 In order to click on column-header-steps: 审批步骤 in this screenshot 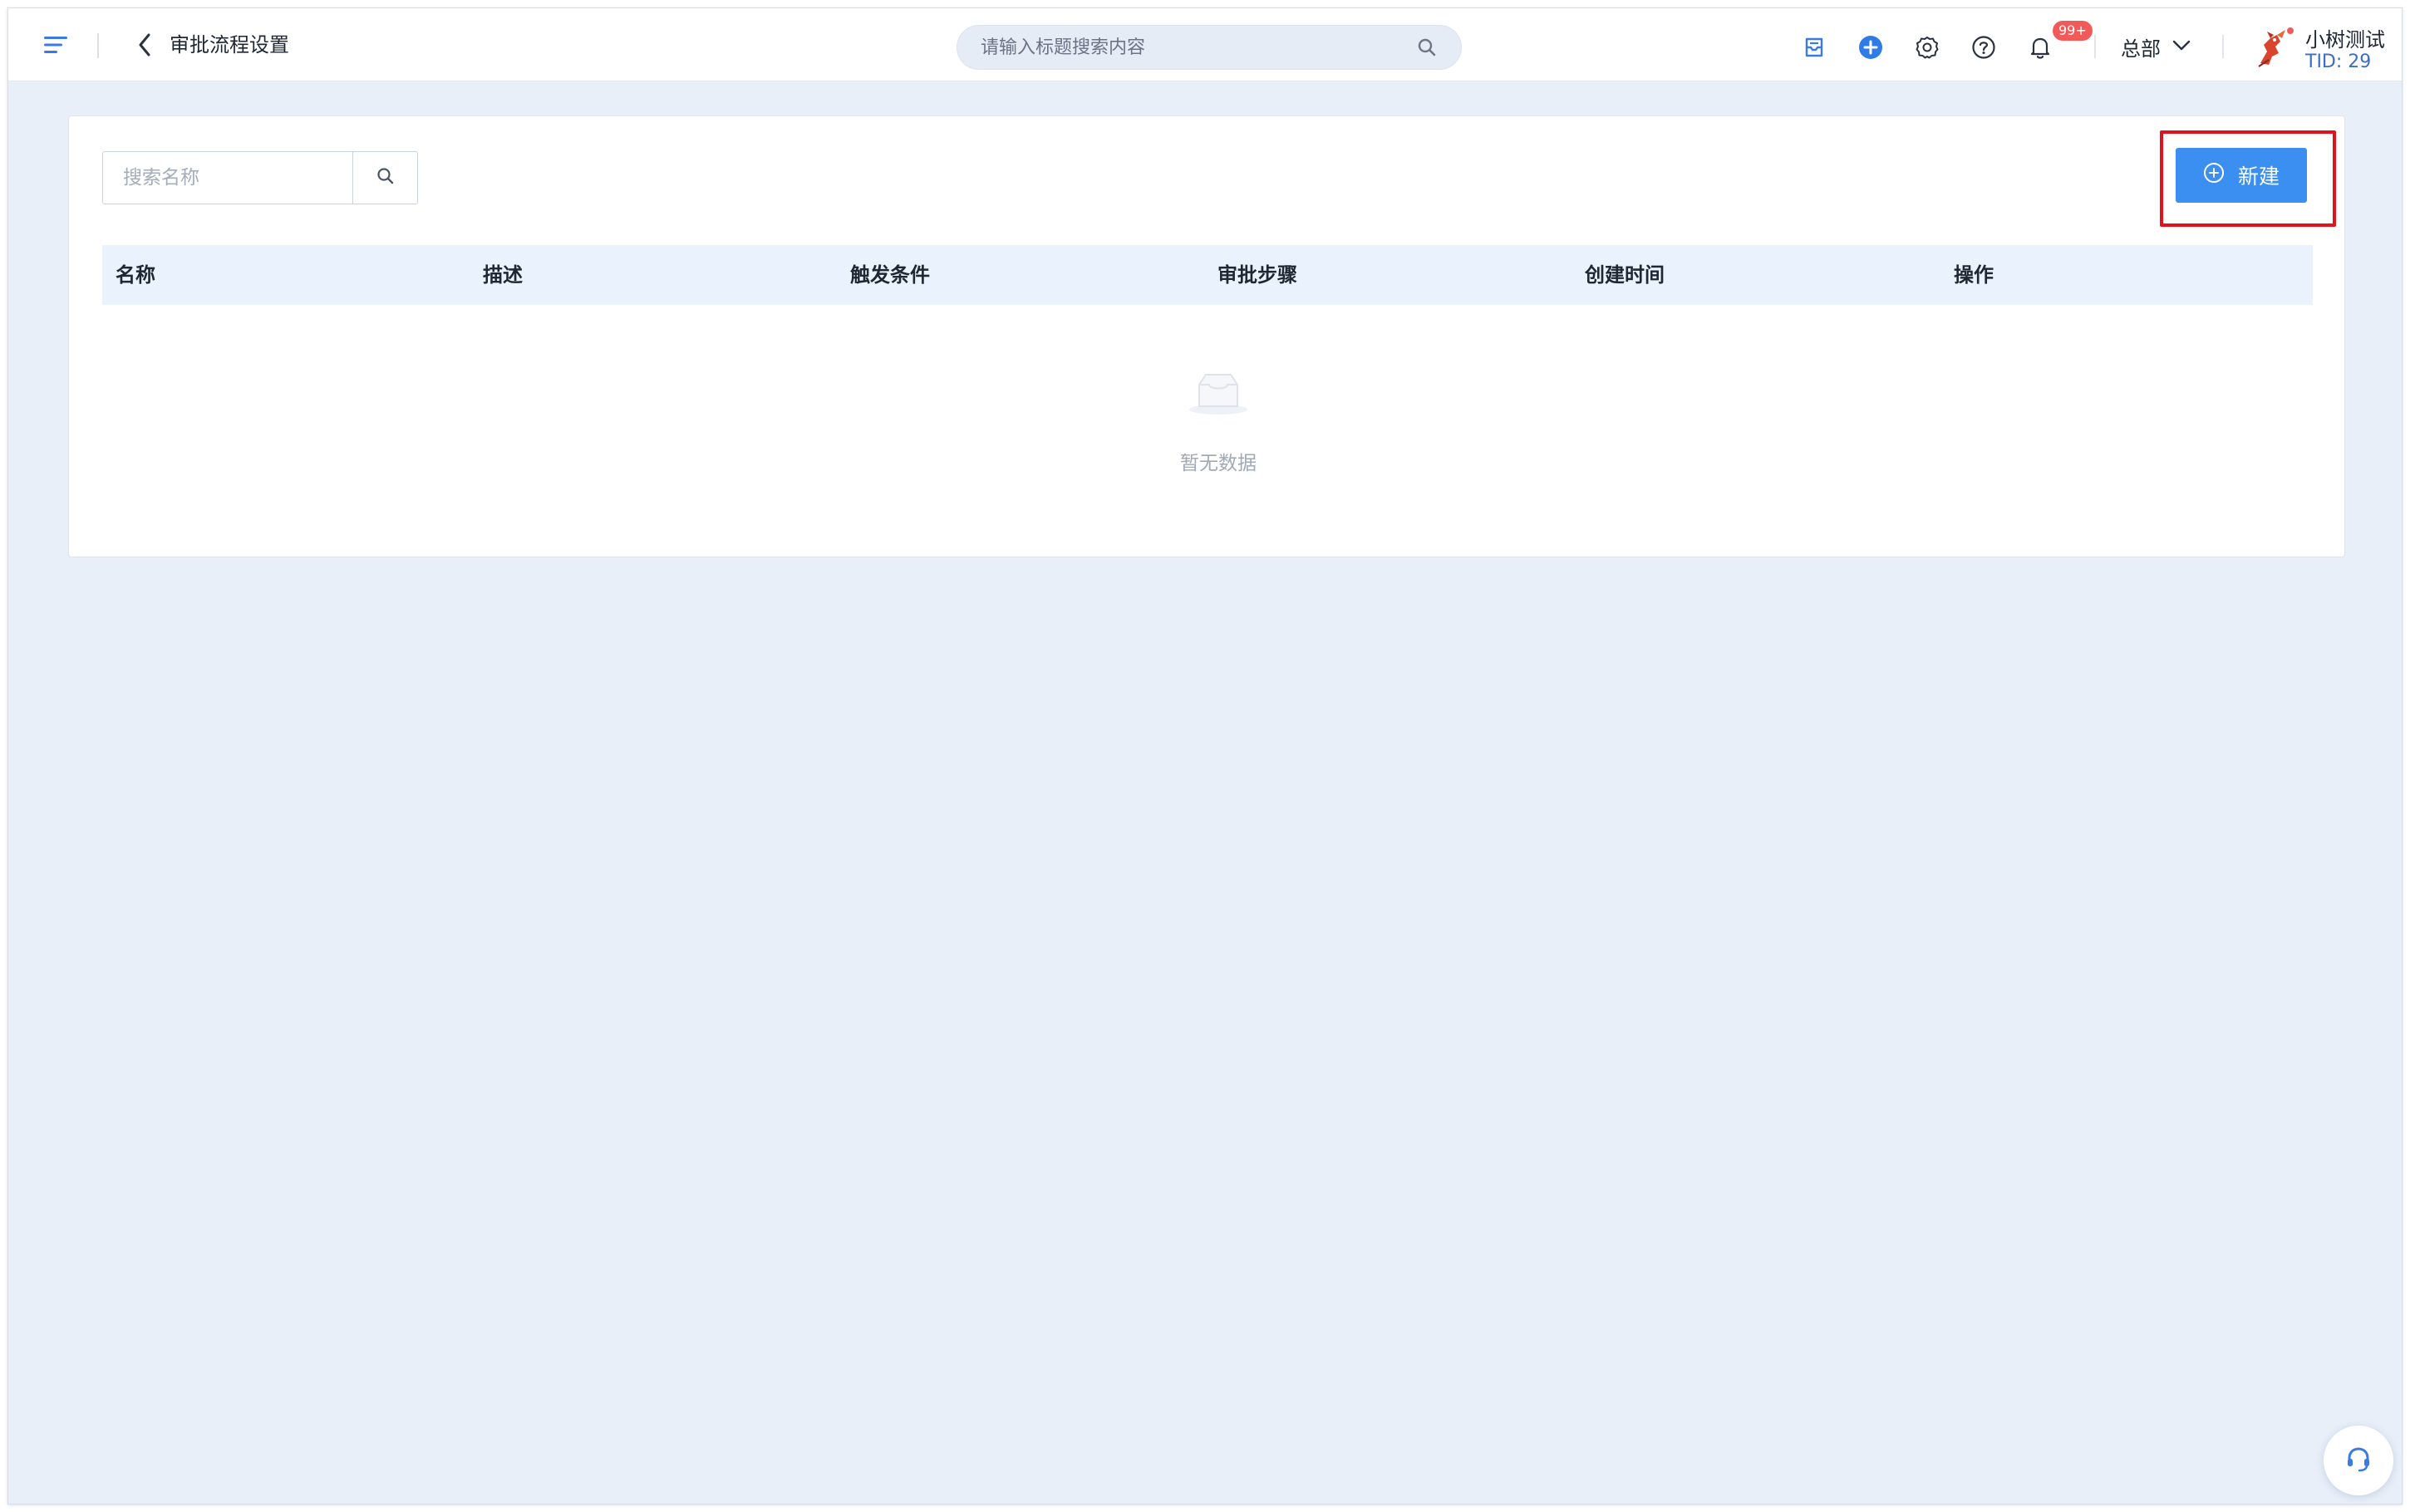, I will do `click(1257, 275)`.